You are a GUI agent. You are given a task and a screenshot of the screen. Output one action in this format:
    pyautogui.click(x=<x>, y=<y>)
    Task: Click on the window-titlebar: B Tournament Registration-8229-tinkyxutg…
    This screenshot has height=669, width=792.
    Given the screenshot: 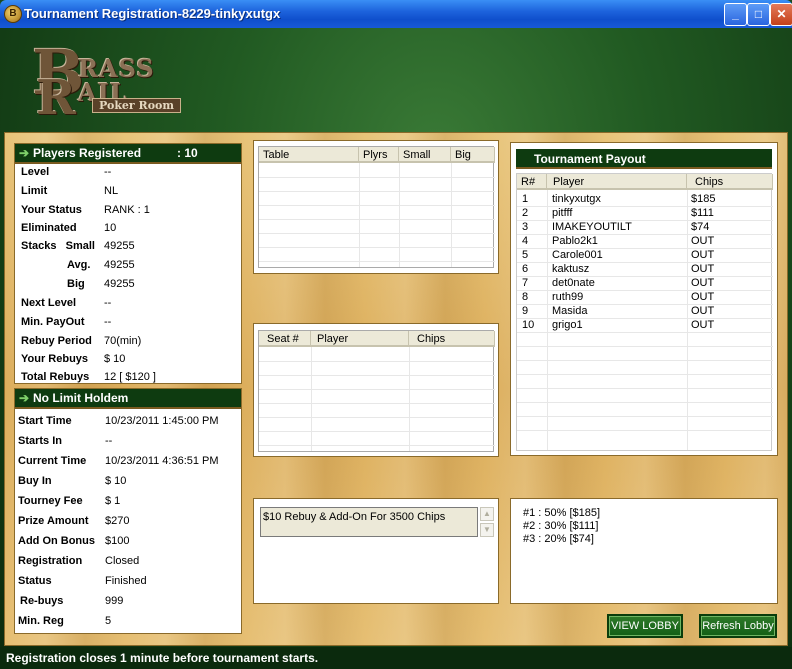 What is the action you would take?
    pyautogui.click(x=396, y=14)
    